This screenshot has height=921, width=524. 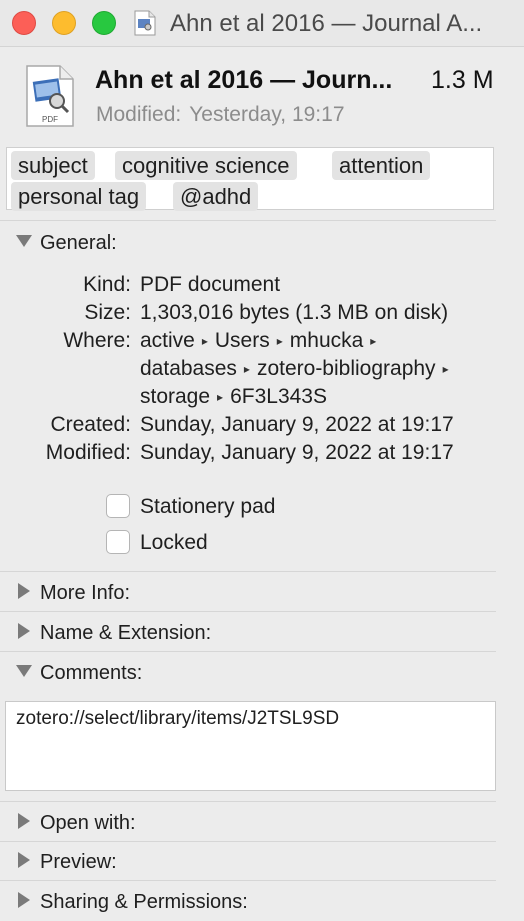 What do you see at coordinates (462, 80) in the screenshot?
I see `file-size: 1.3 M` at bounding box center [462, 80].